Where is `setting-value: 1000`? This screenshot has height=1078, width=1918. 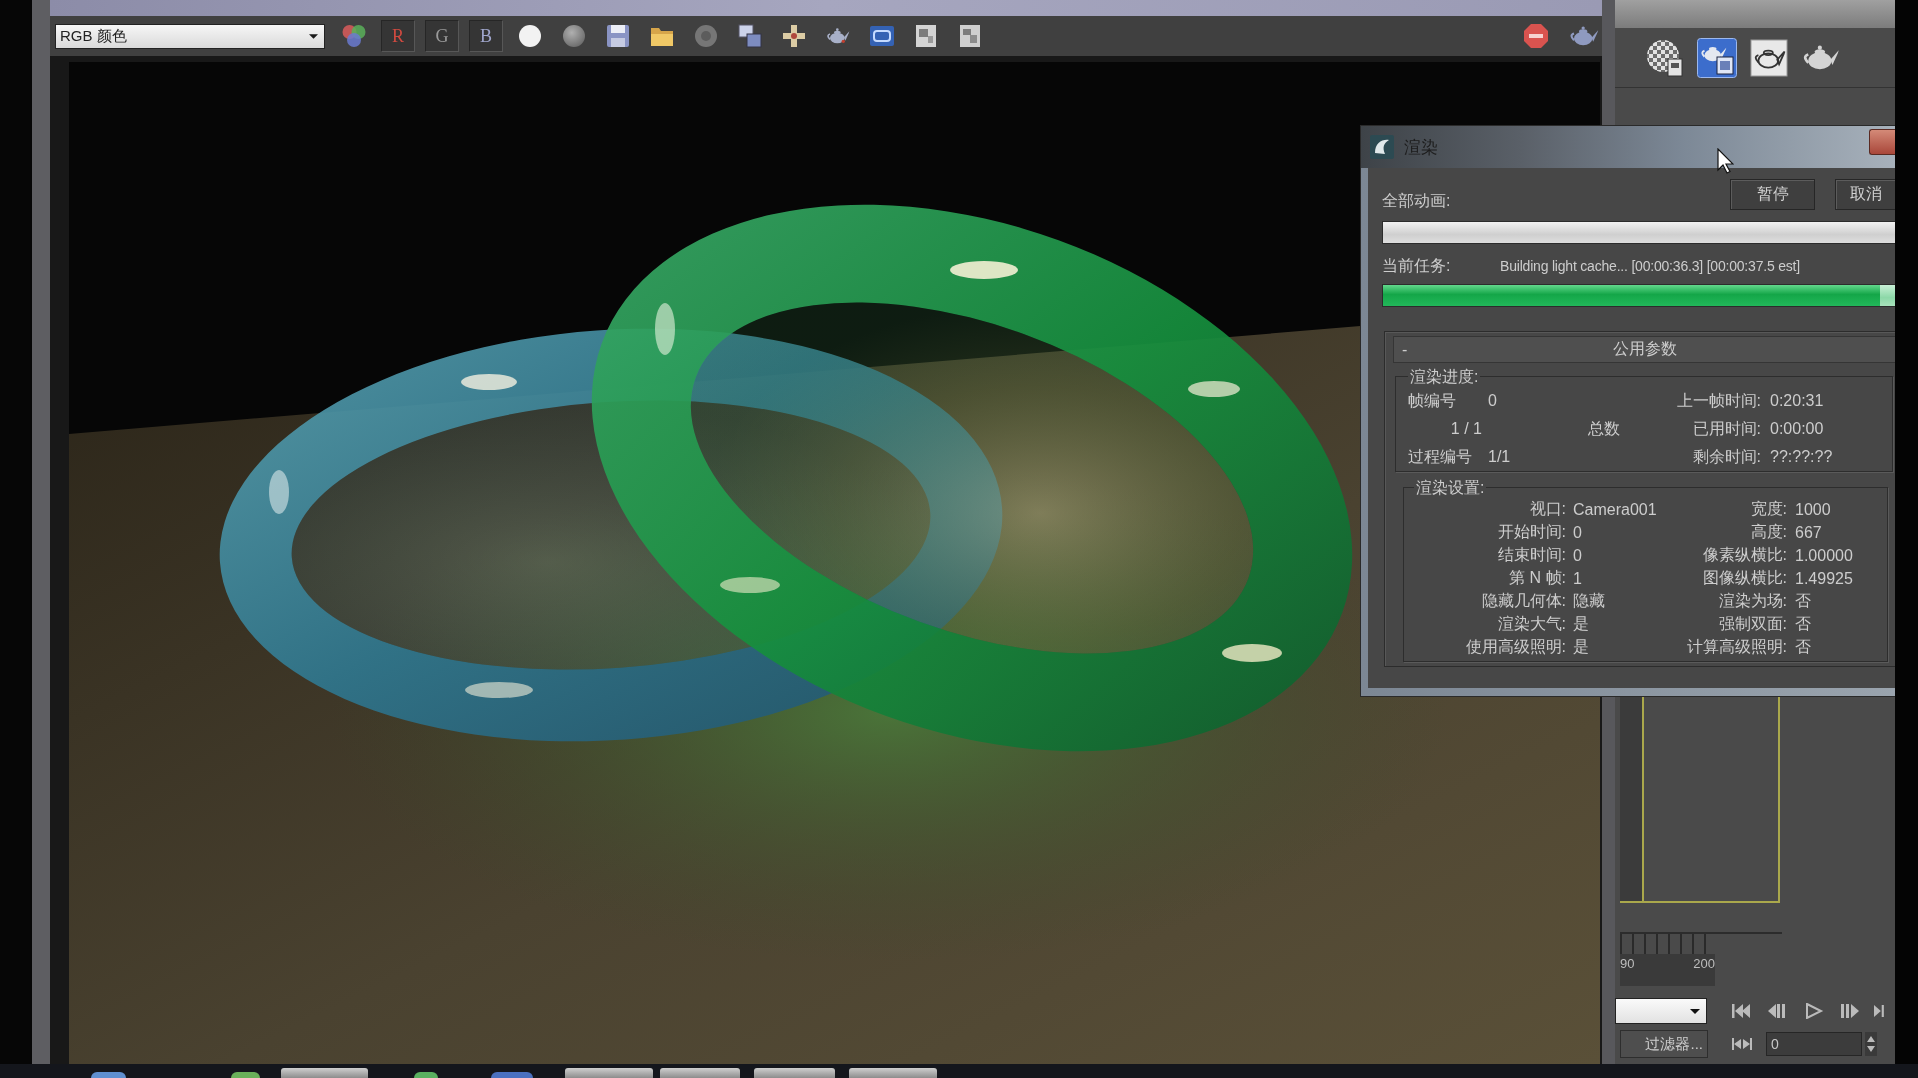 setting-value: 1000 is located at coordinates (1813, 509).